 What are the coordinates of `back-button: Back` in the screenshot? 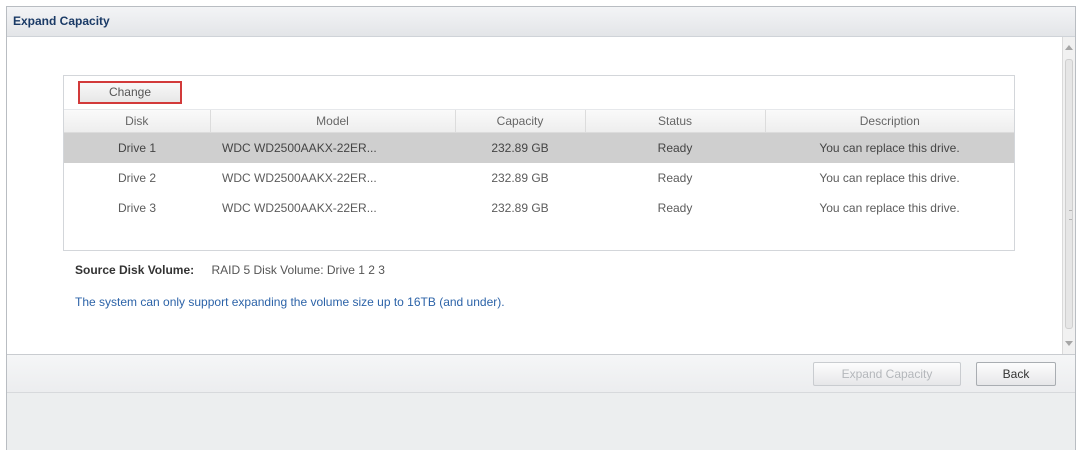 It's located at (1016, 374).